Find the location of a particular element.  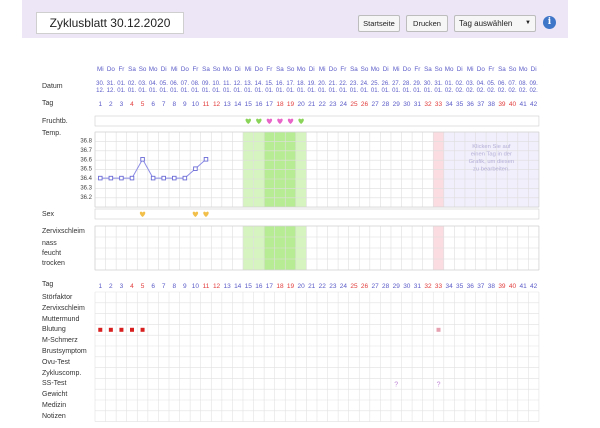

temp-axis-label: 36.2 is located at coordinates (86, 198).